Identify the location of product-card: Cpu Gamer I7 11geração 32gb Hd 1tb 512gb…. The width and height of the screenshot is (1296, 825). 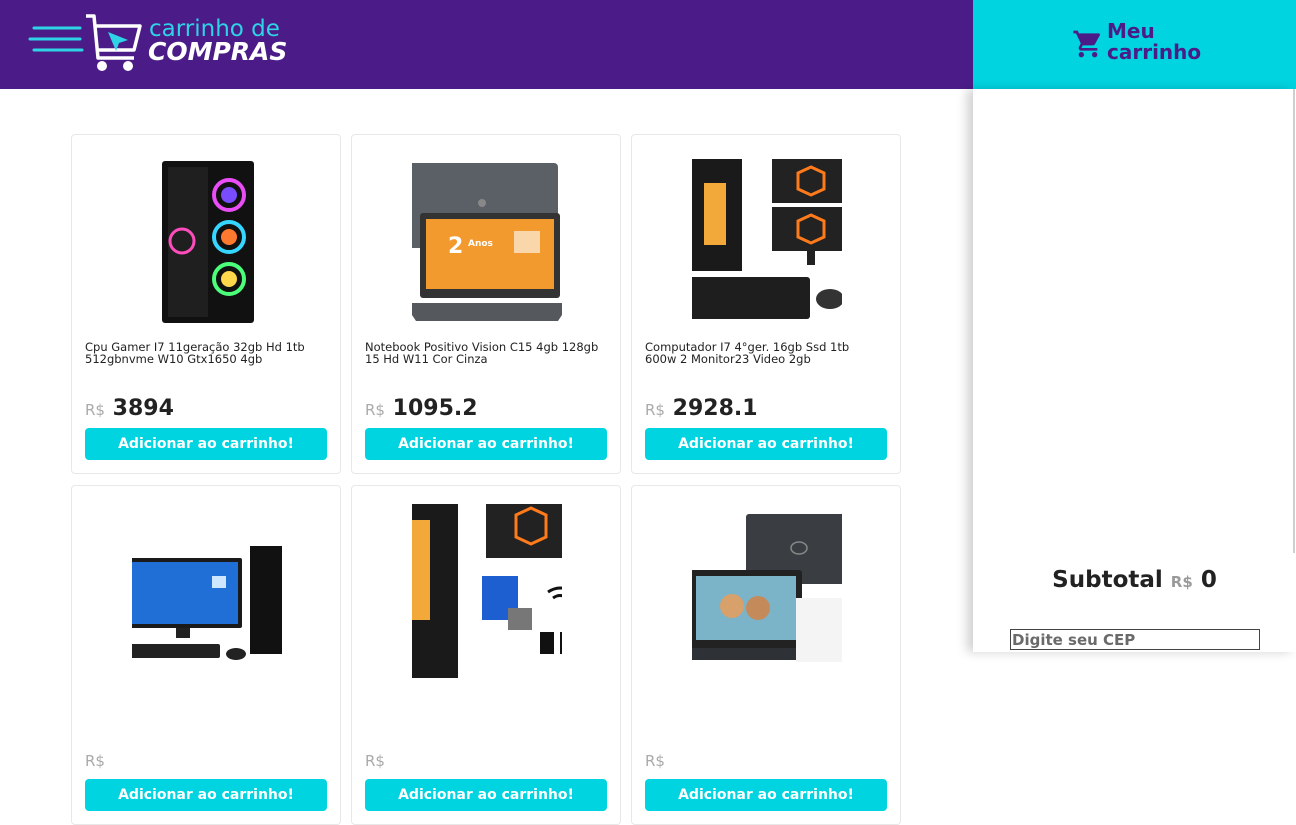
(206, 304).